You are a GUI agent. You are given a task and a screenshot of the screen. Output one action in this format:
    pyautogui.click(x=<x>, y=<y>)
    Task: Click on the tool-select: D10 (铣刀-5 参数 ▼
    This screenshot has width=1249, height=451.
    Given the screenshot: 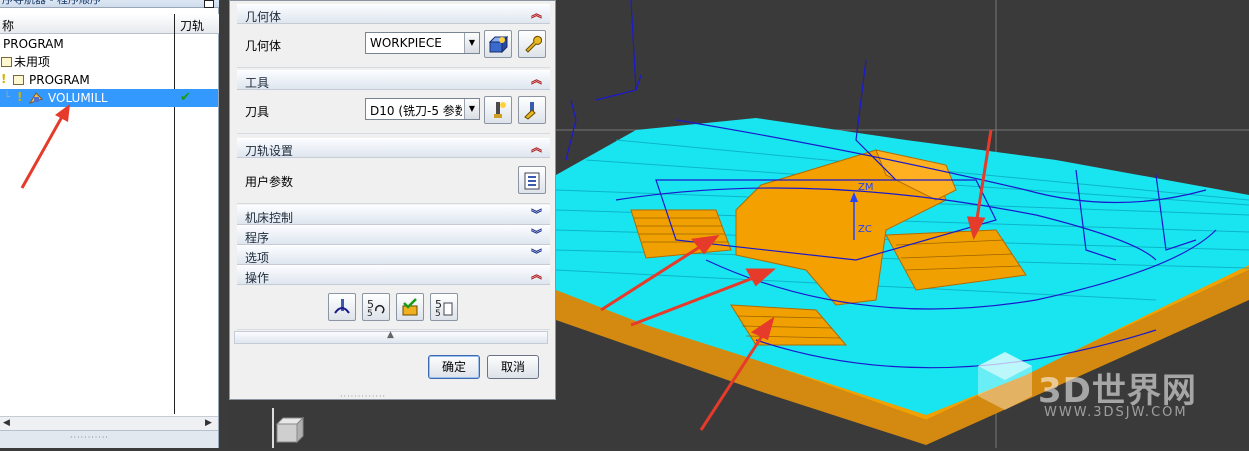 What is the action you would take?
    pyautogui.click(x=422, y=109)
    